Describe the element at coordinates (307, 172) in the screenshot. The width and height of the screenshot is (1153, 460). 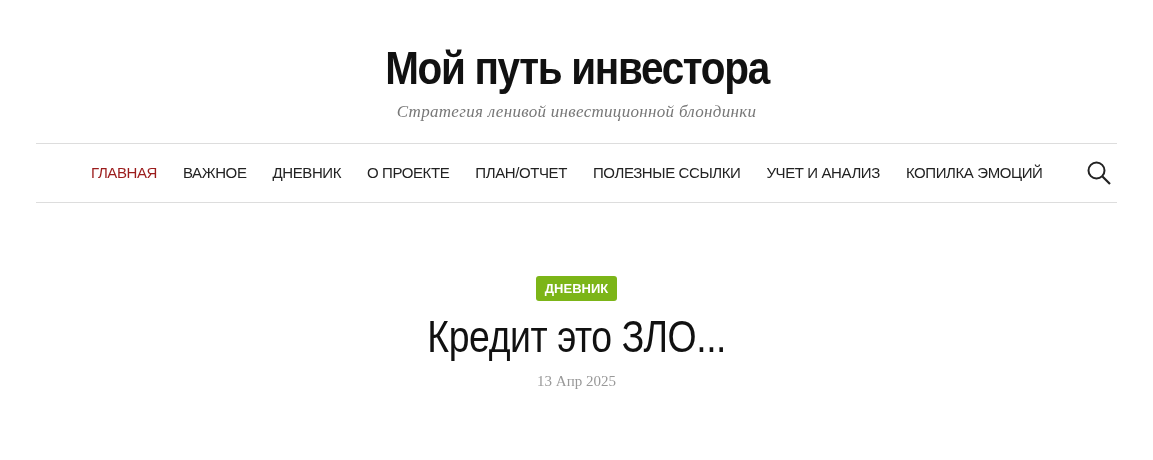
I see `nav-link: ДНЕВНИК` at that location.